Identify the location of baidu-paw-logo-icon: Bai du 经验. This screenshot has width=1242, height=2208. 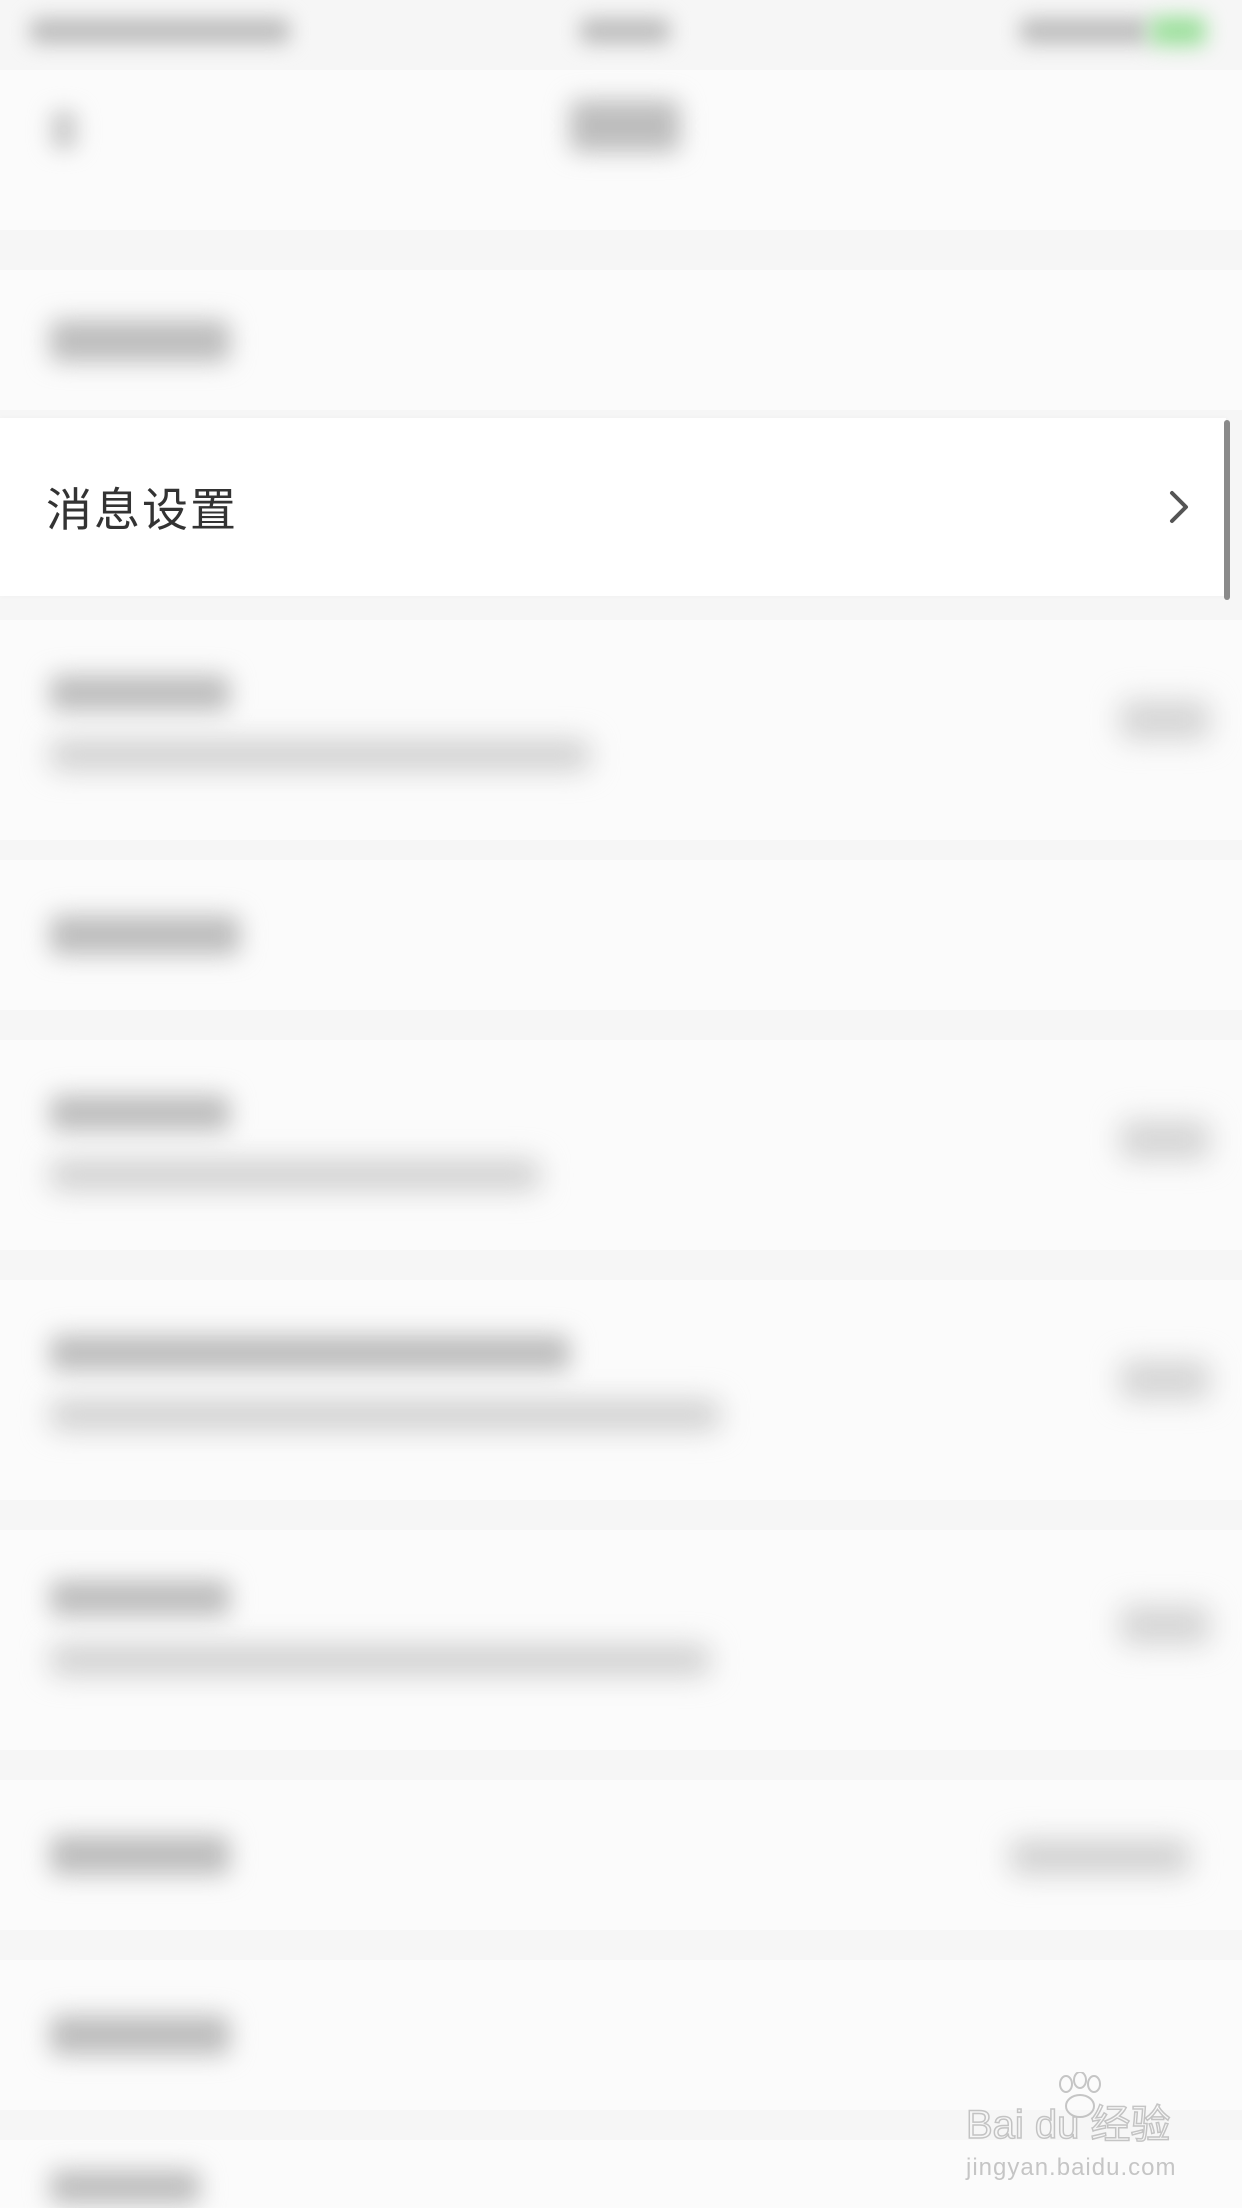
(1068, 2109).